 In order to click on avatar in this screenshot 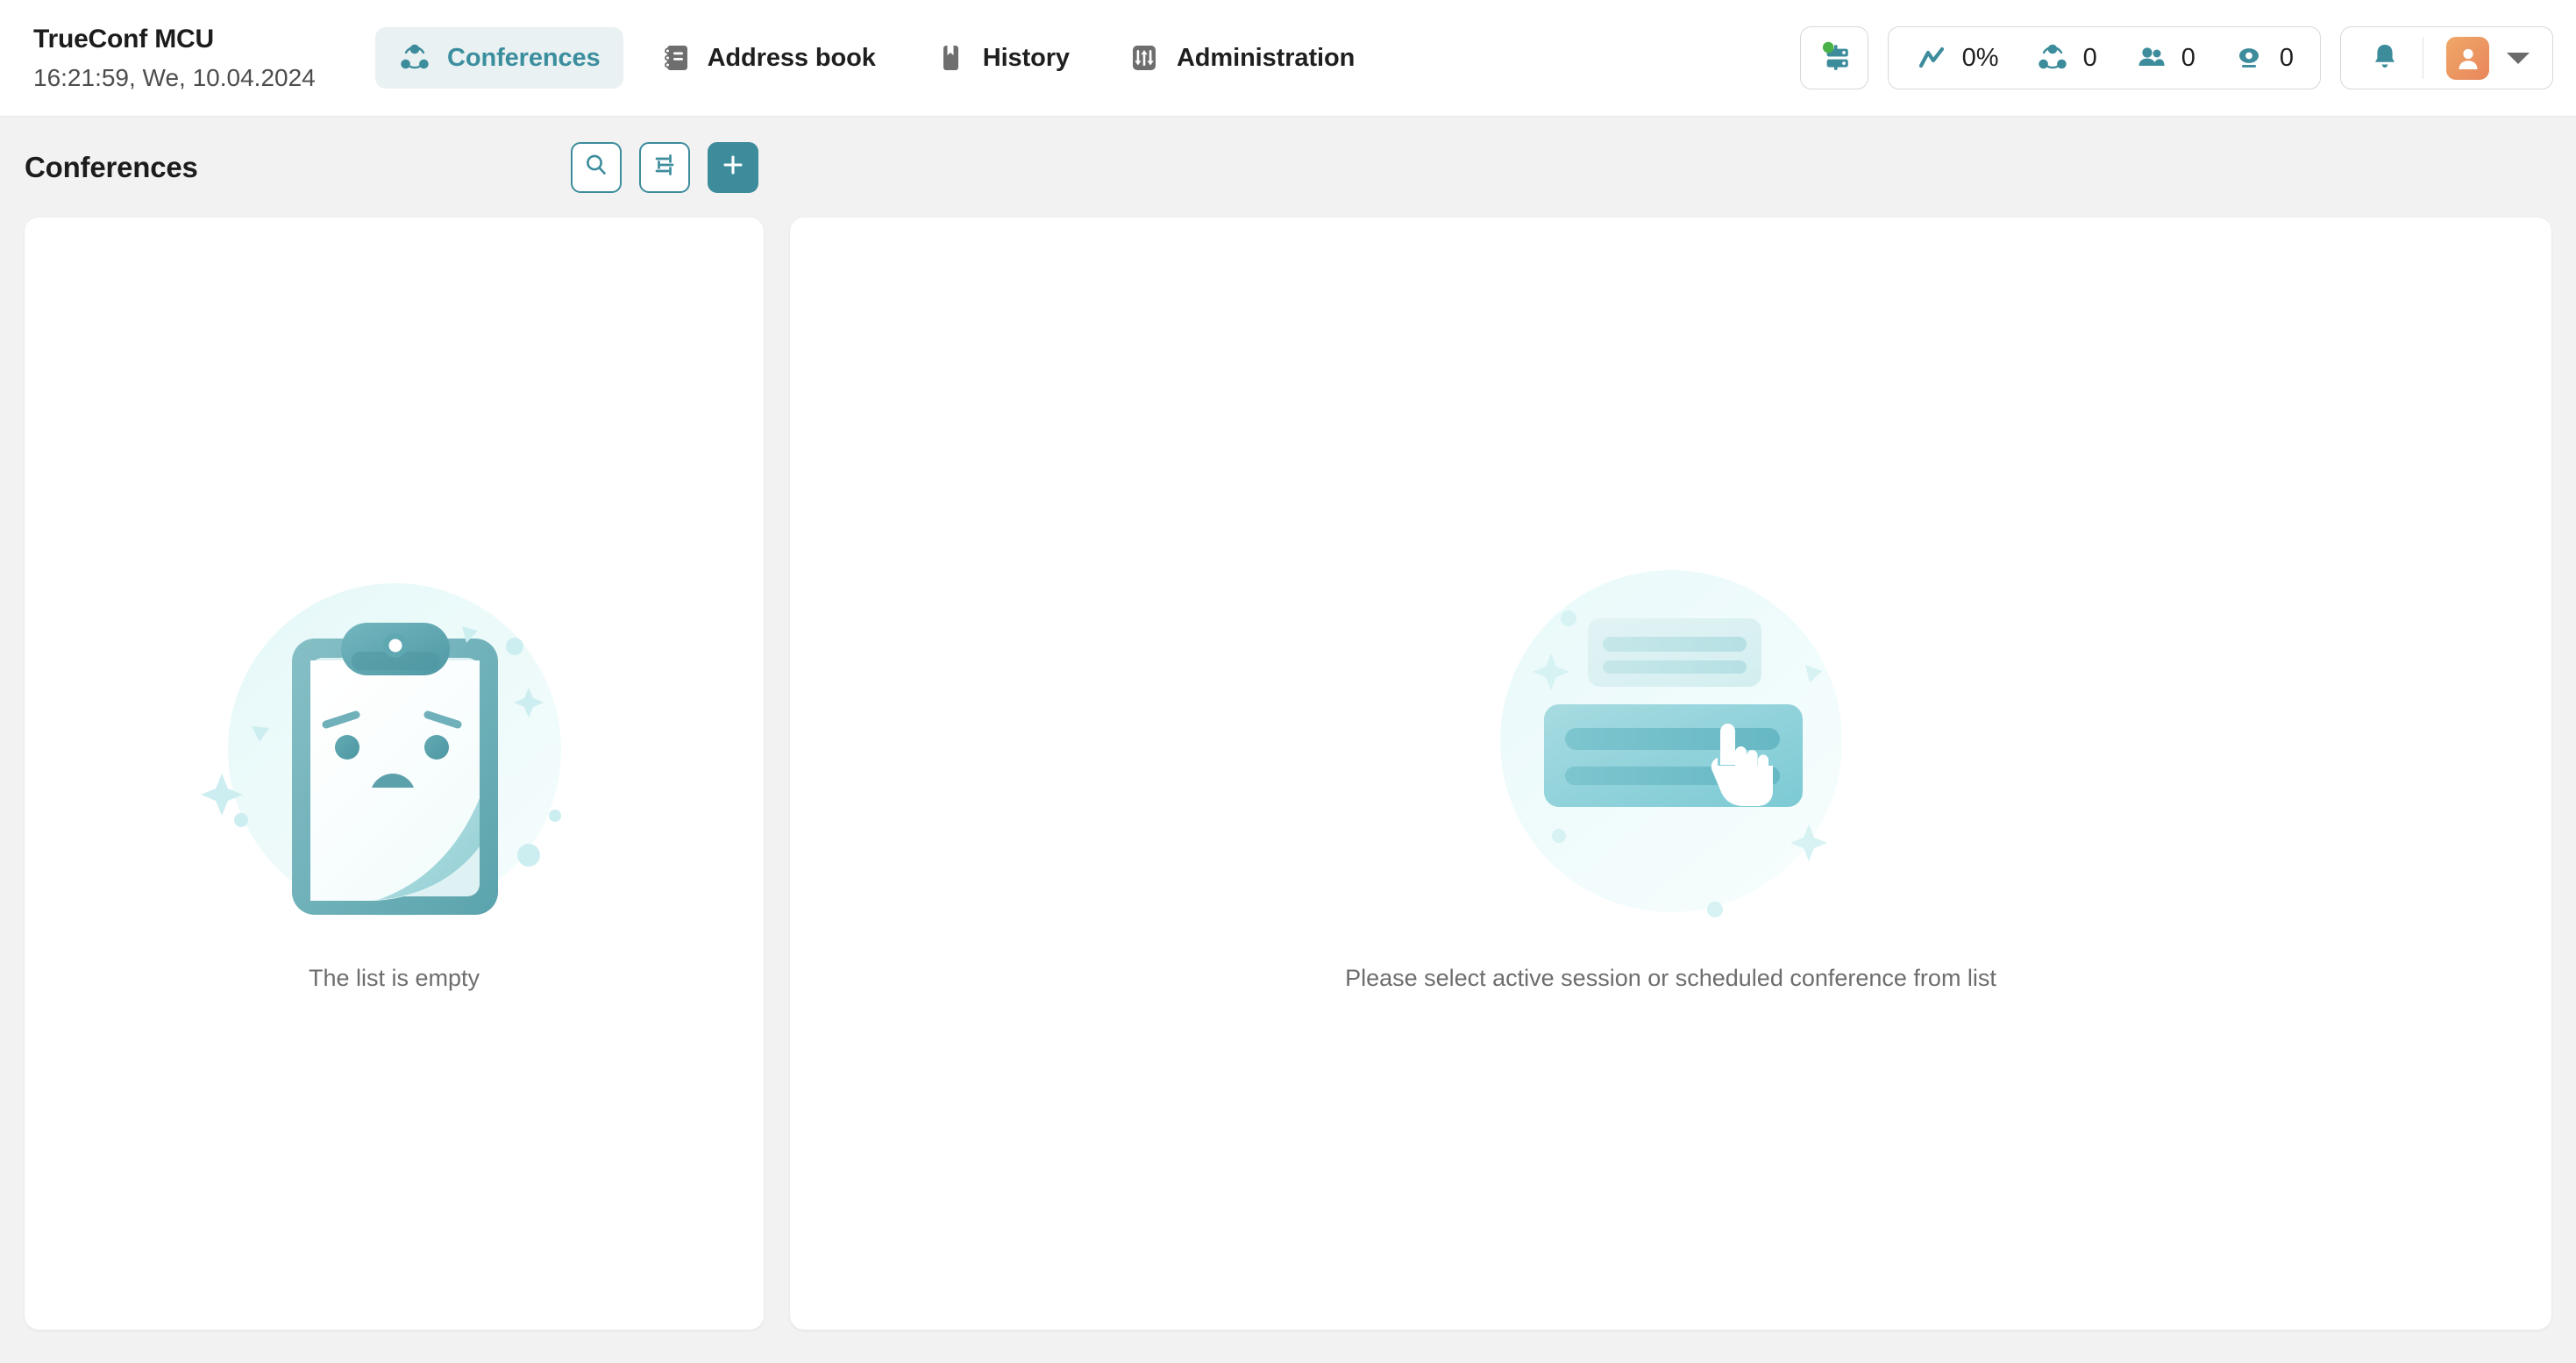, I will do `click(2467, 58)`.